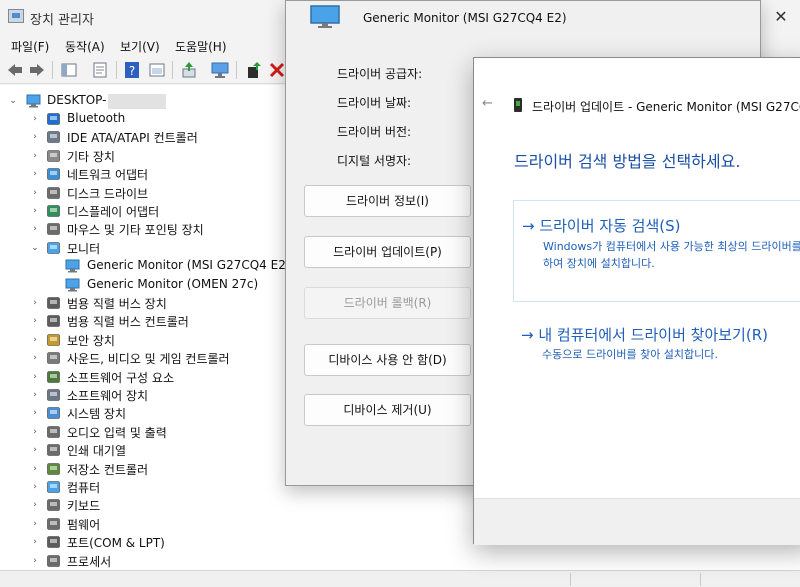 The height and width of the screenshot is (587, 800). What do you see at coordinates (77, 100) in the screenshot?
I see `computer-name: DESKTOP-` at bounding box center [77, 100].